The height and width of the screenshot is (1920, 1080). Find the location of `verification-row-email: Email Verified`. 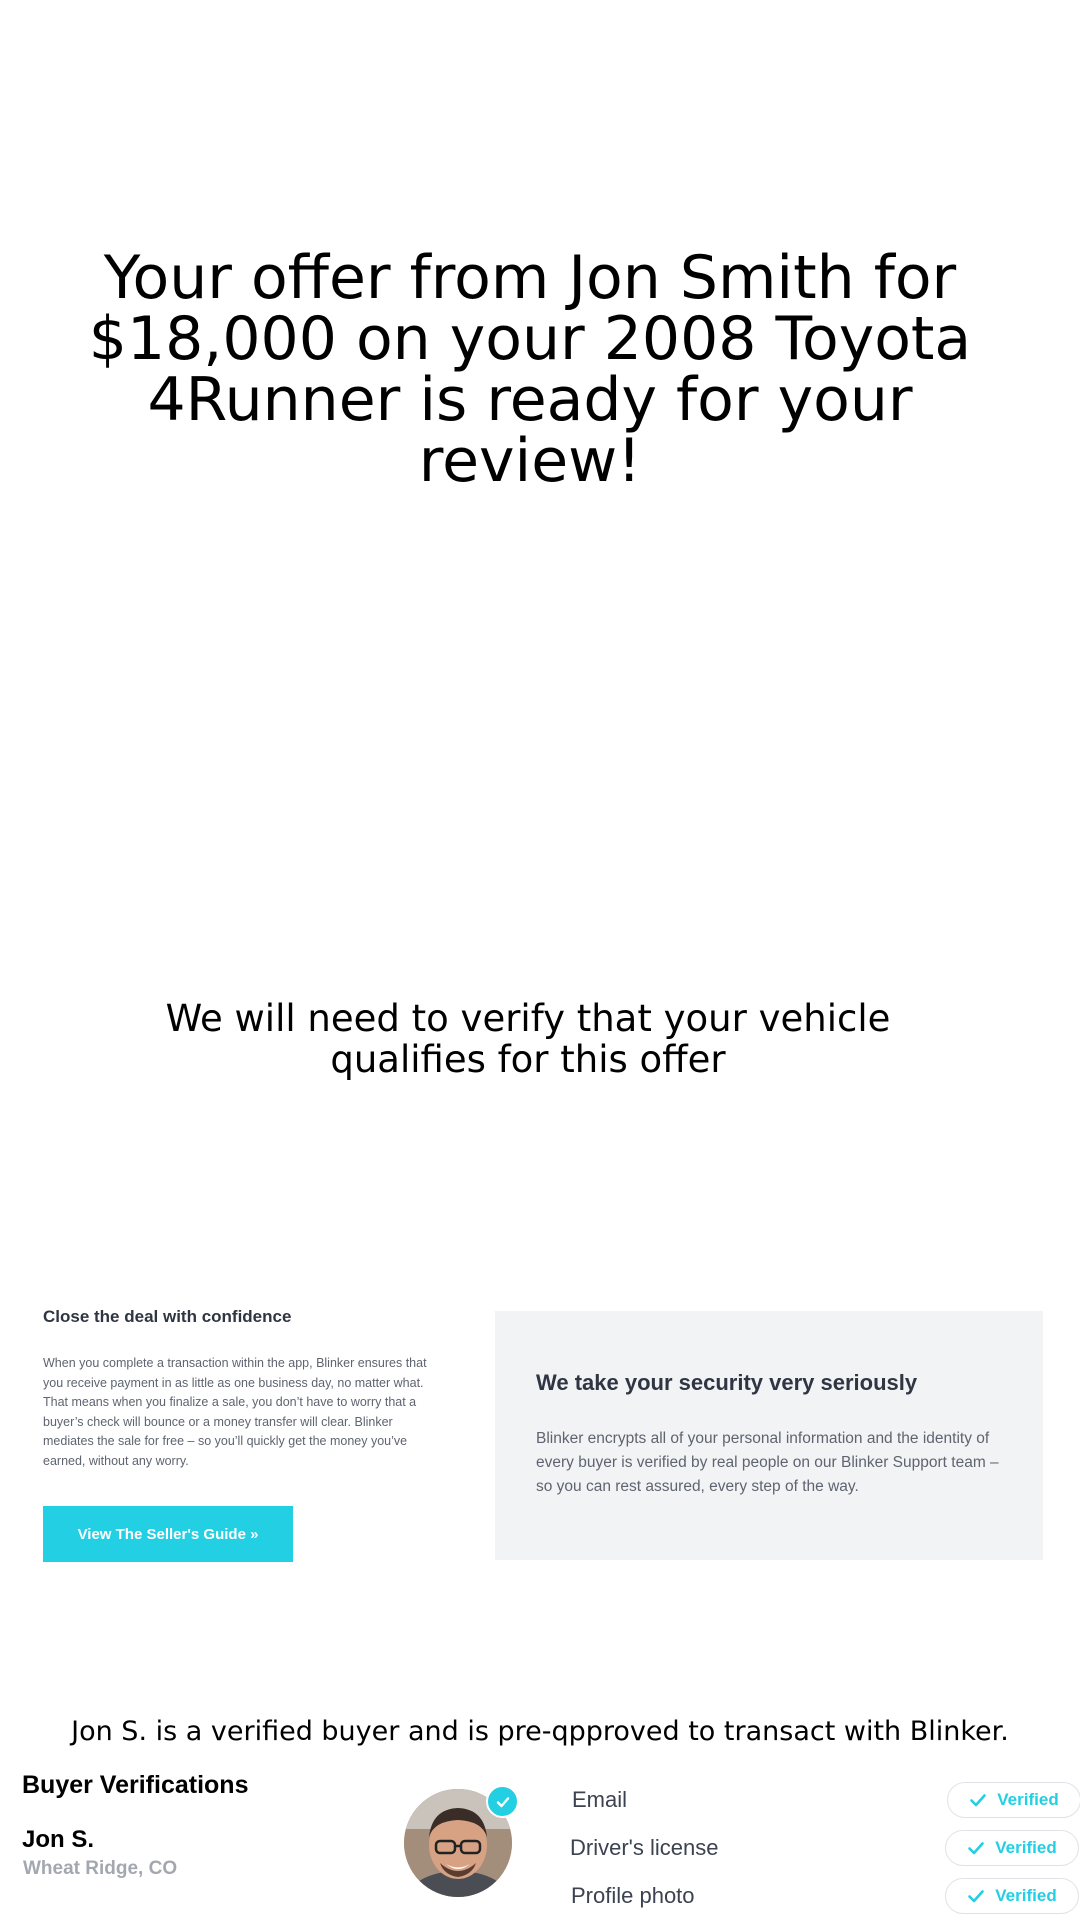

verification-row-email: Email Verified is located at coordinates (540, 1800).